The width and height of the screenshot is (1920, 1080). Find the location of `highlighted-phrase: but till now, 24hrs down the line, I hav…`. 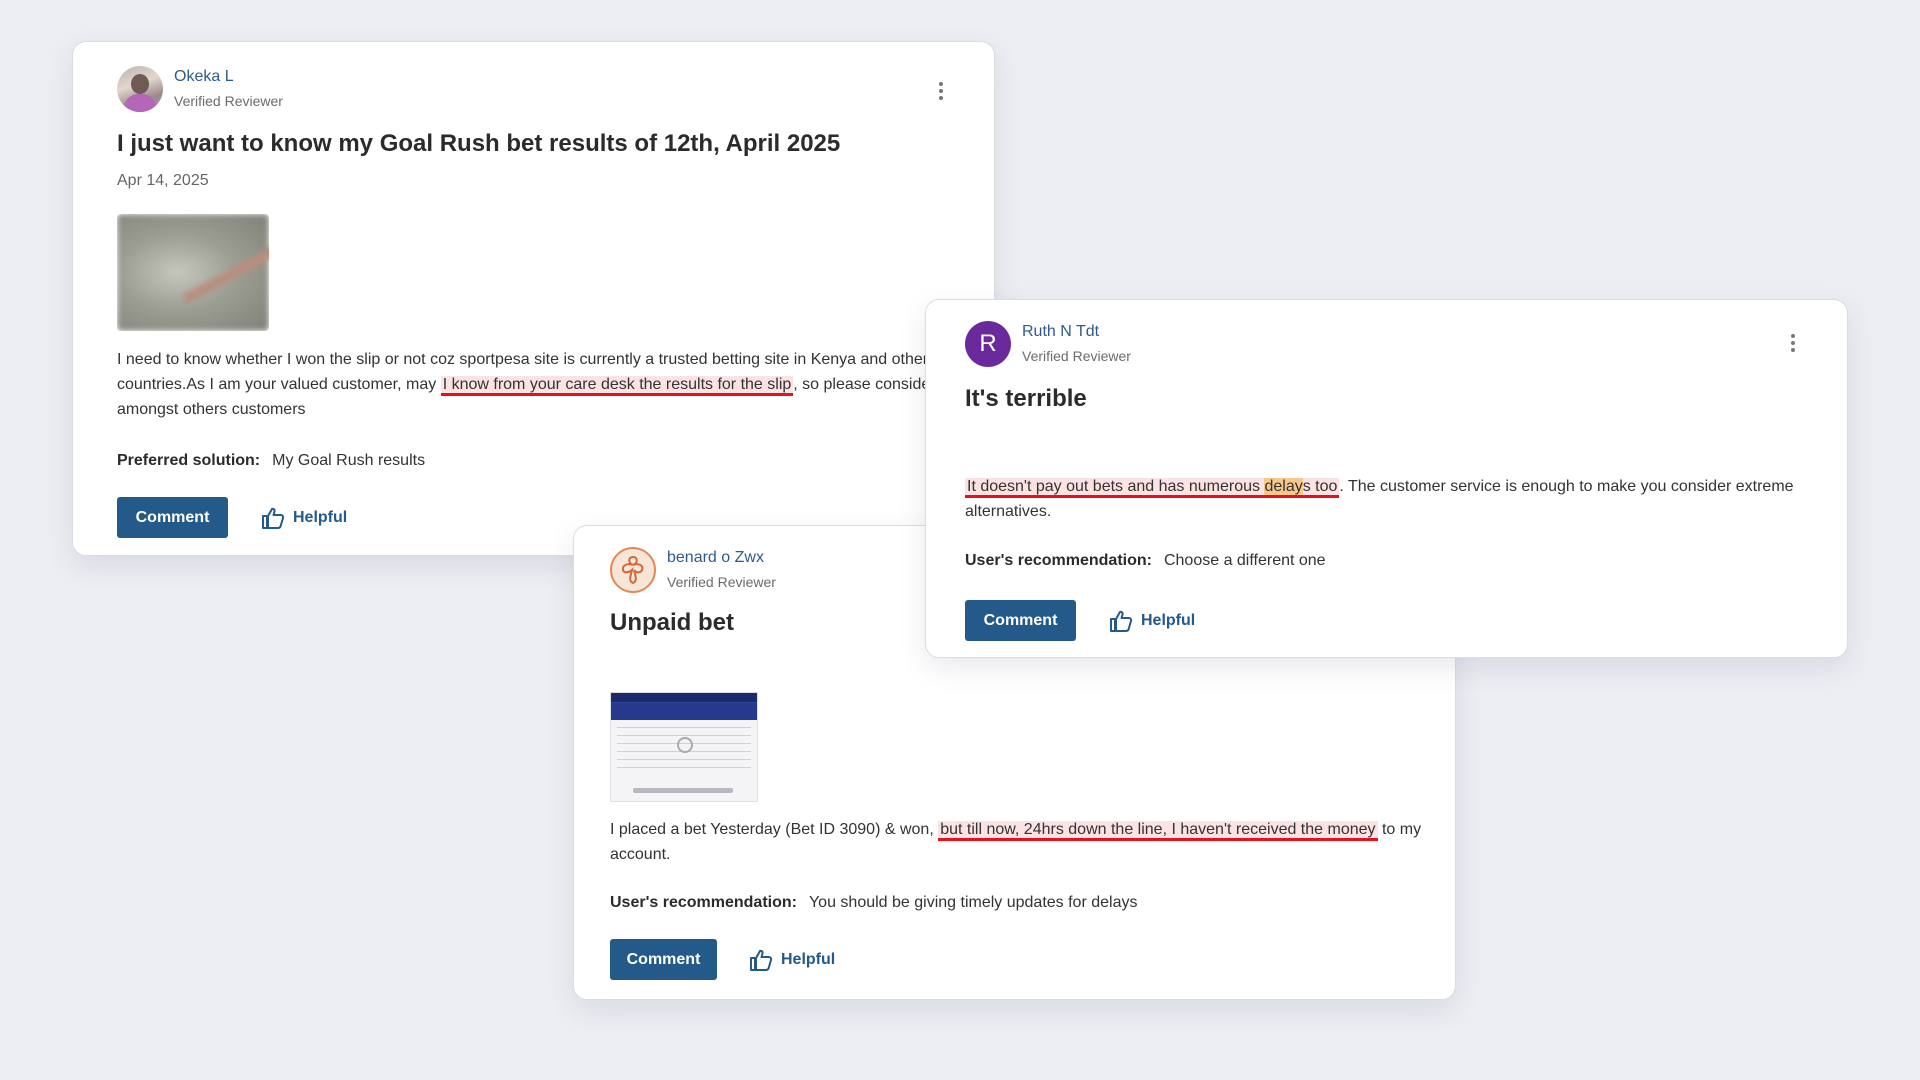

highlighted-phrase: but till now, 24hrs down the line, I hav… is located at coordinates (1158, 831).